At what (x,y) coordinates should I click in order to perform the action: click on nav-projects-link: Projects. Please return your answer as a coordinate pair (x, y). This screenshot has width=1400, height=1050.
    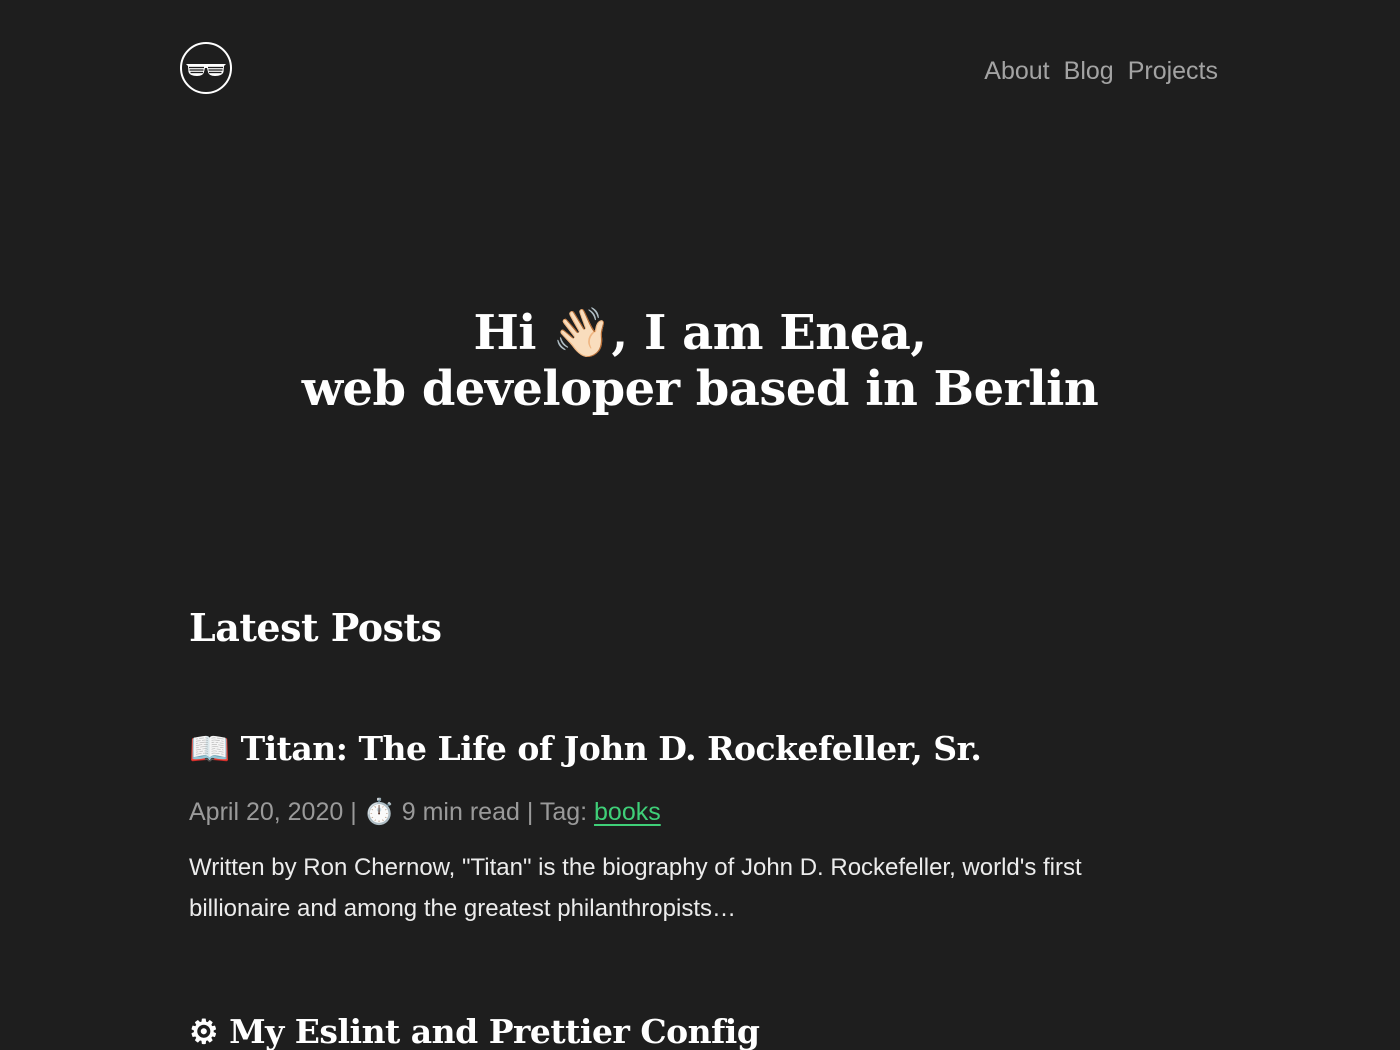
    Looking at the image, I should click on (1173, 71).